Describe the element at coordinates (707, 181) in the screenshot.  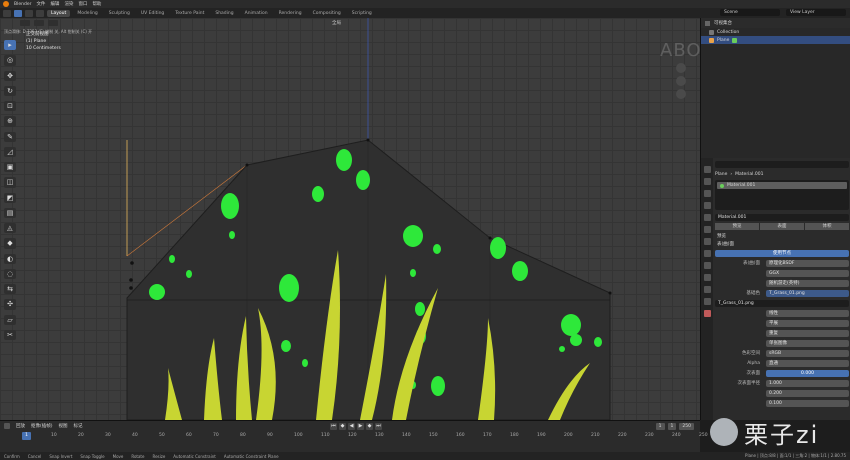
I see `render-tab-icon` at that location.